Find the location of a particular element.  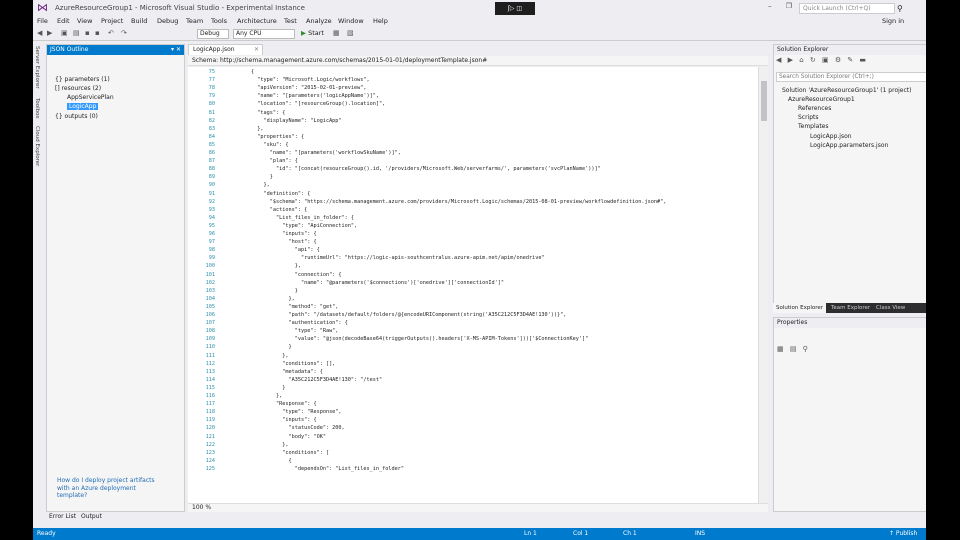

code-line: "host": { is located at coordinates (271, 242).